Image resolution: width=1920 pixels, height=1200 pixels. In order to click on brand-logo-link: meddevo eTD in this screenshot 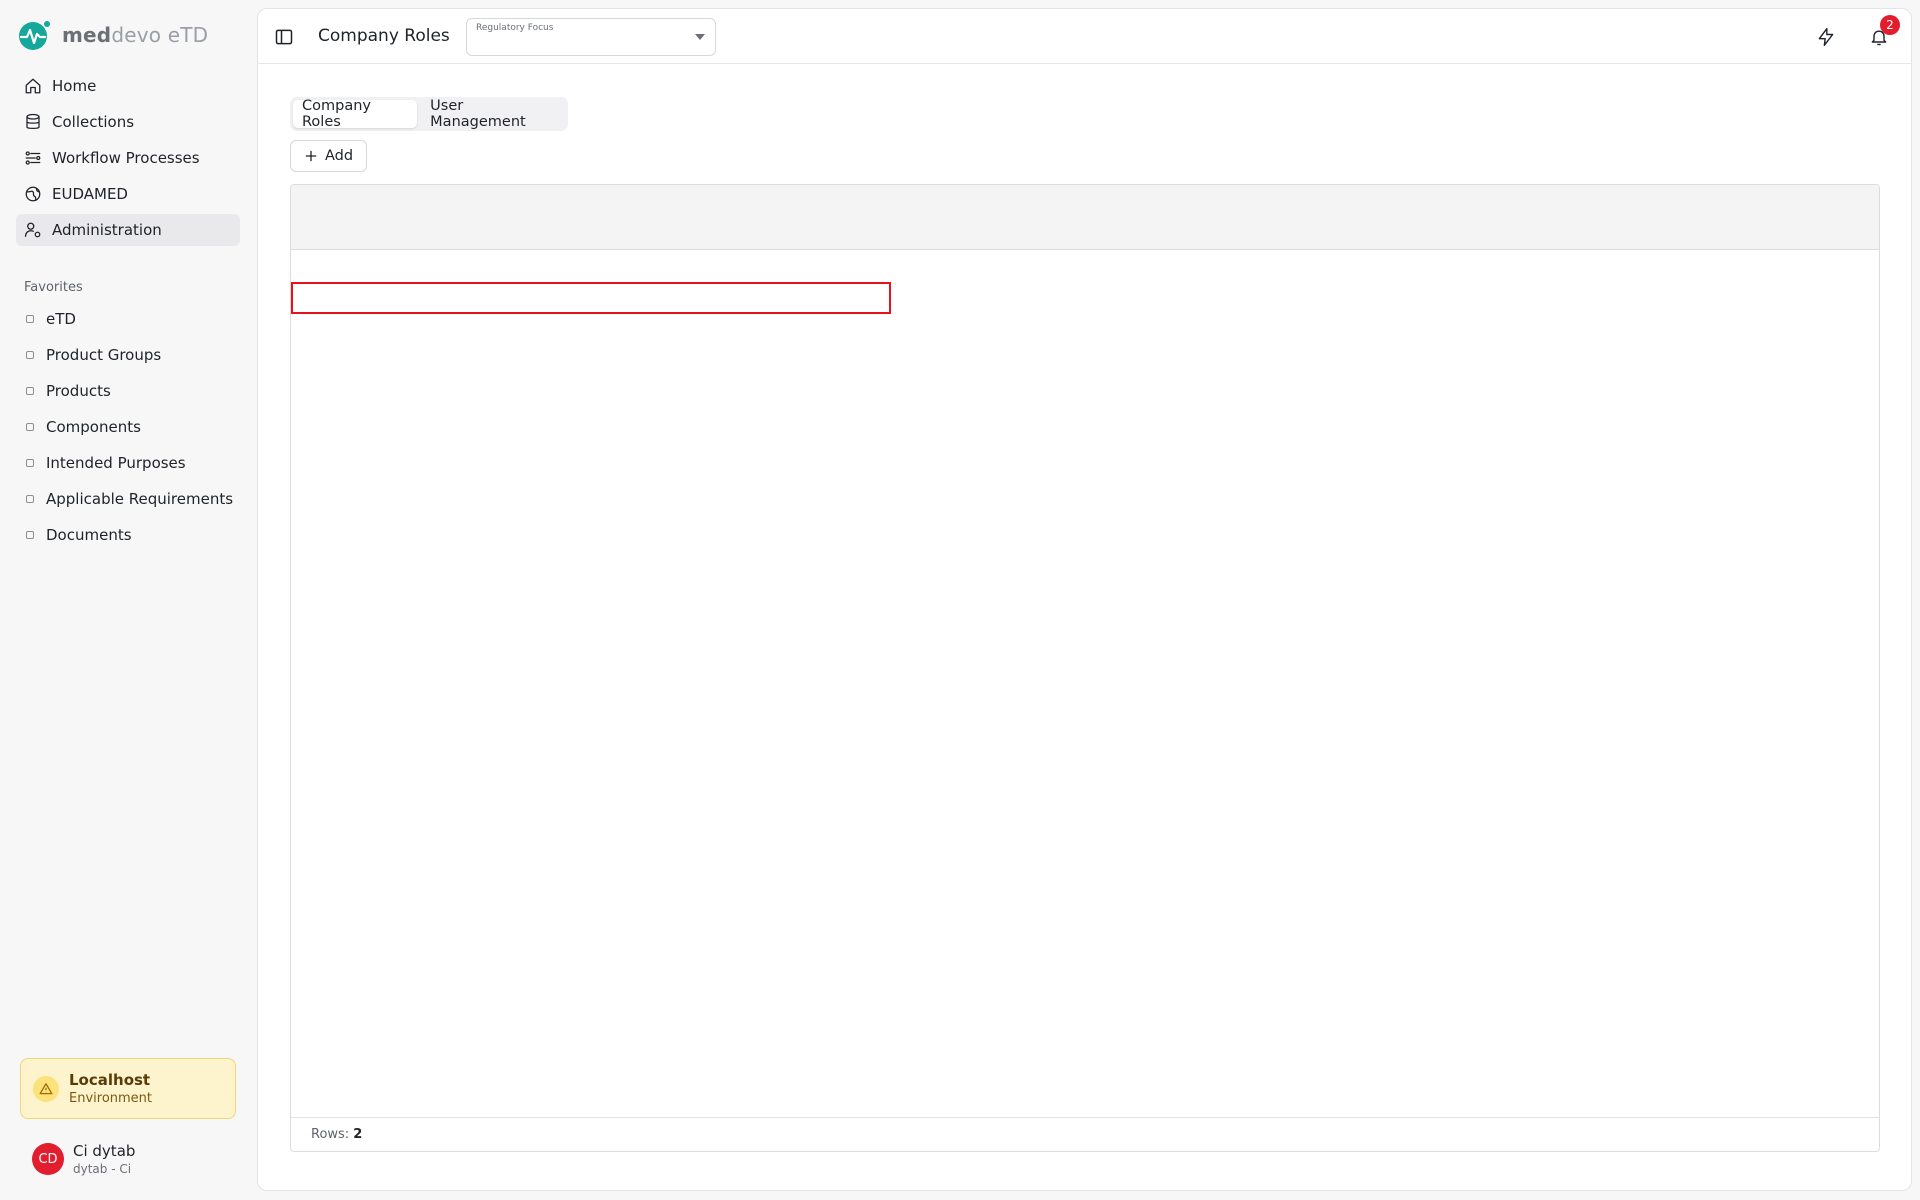, I will do `click(113, 35)`.